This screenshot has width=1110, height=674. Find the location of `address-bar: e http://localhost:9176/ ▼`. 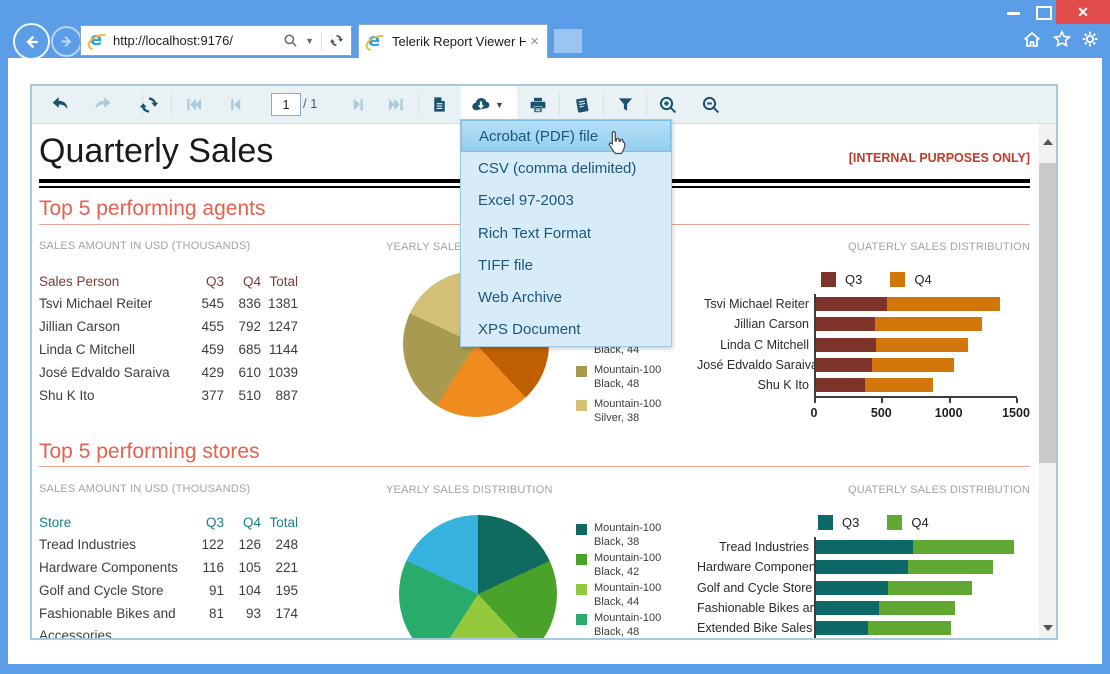

address-bar: e http://localhost:9176/ ▼ is located at coordinates (216, 40).